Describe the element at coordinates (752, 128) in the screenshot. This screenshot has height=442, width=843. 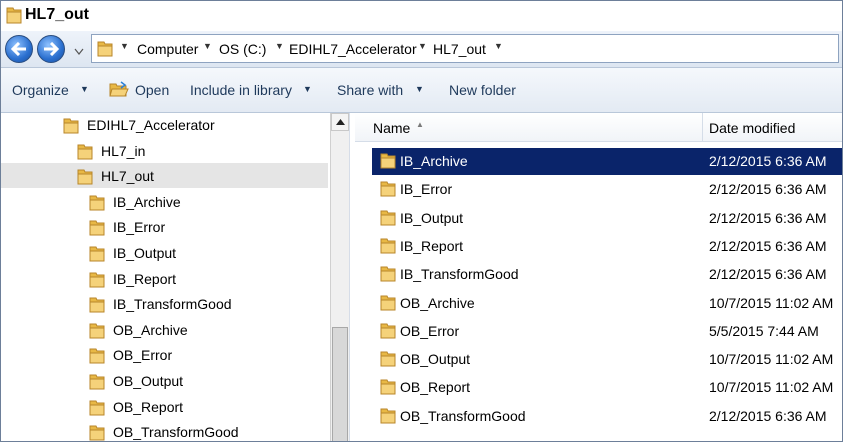
I see `column-header-date-modified: Date modified` at that location.